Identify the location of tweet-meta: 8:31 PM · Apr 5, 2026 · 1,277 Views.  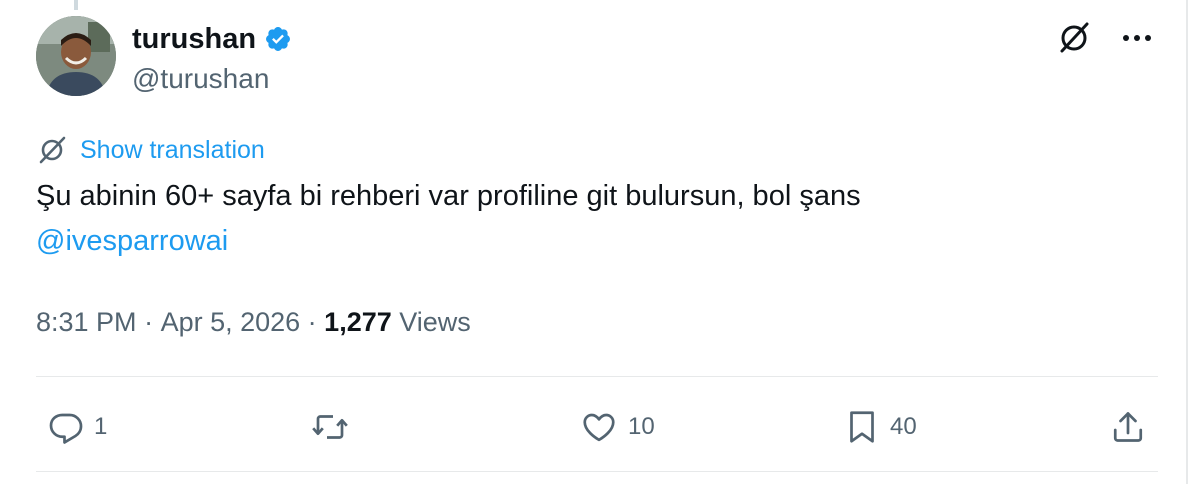
(253, 322).